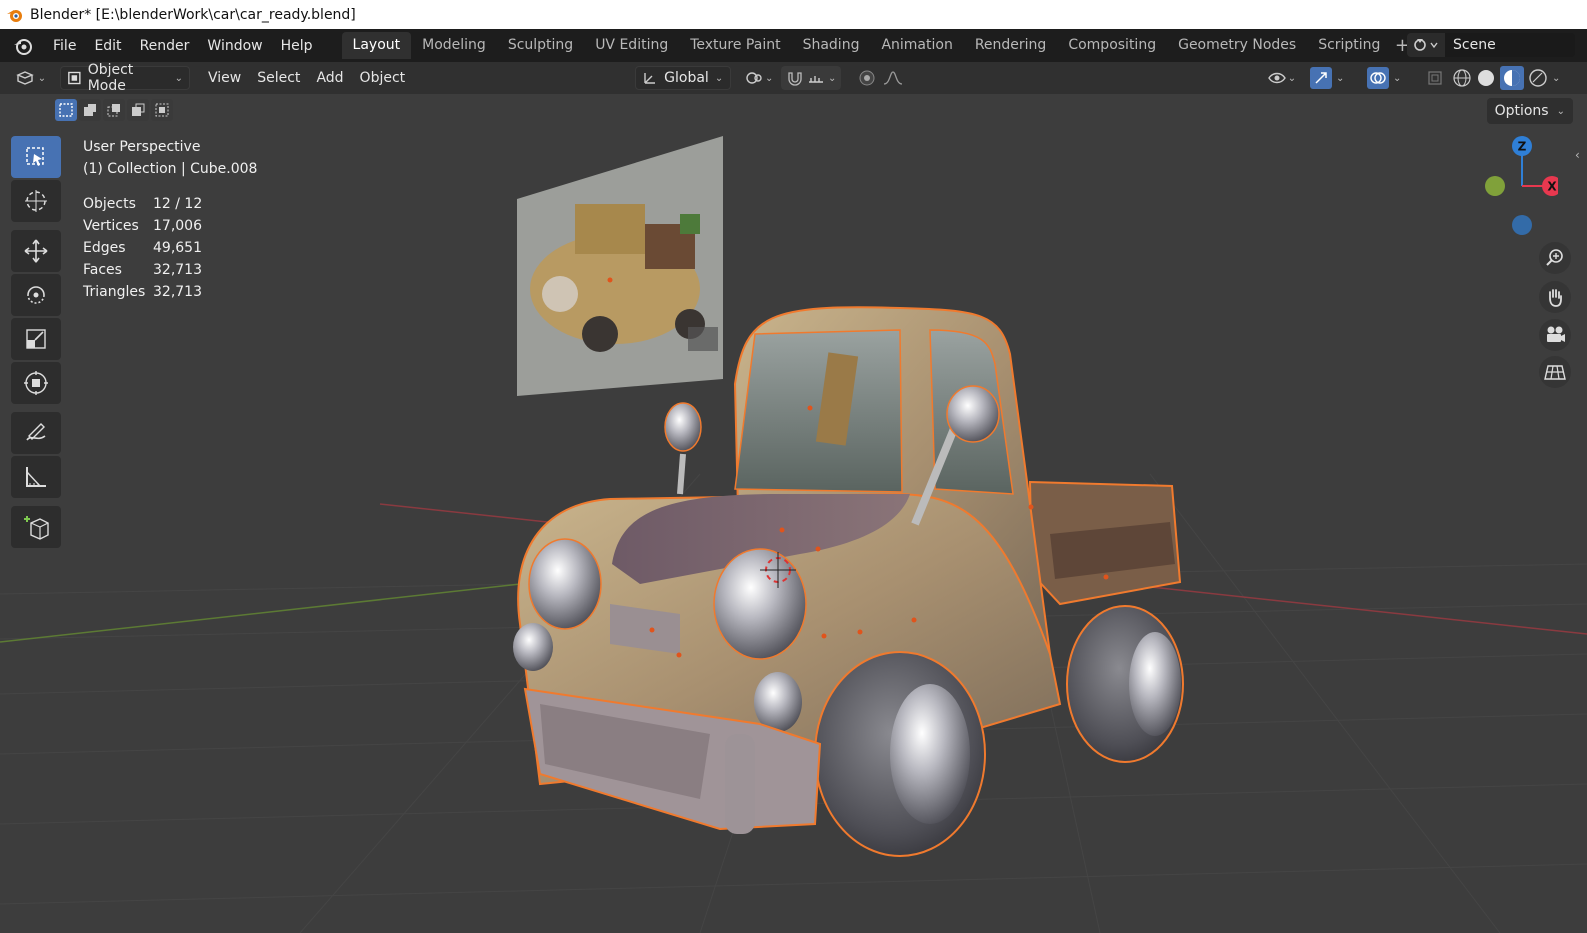 This screenshot has width=1587, height=933. I want to click on mode-label: Object Mode, so click(110, 78).